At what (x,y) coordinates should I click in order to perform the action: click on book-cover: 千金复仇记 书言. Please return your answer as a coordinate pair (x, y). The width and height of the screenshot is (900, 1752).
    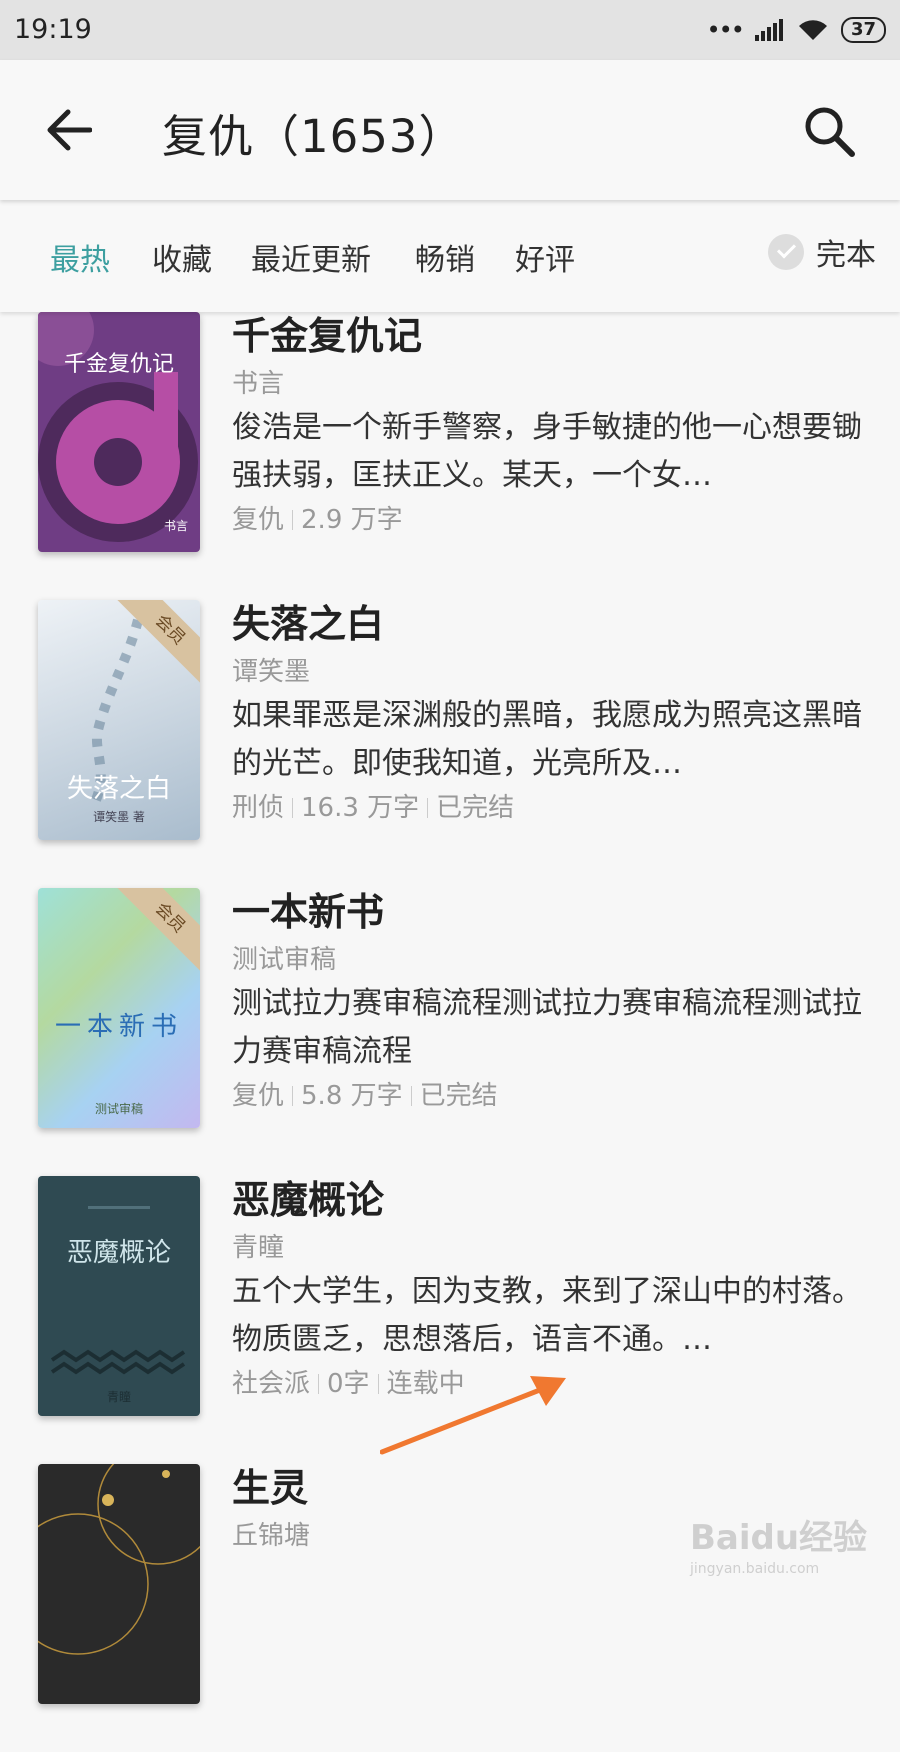
    Looking at the image, I should click on (119, 432).